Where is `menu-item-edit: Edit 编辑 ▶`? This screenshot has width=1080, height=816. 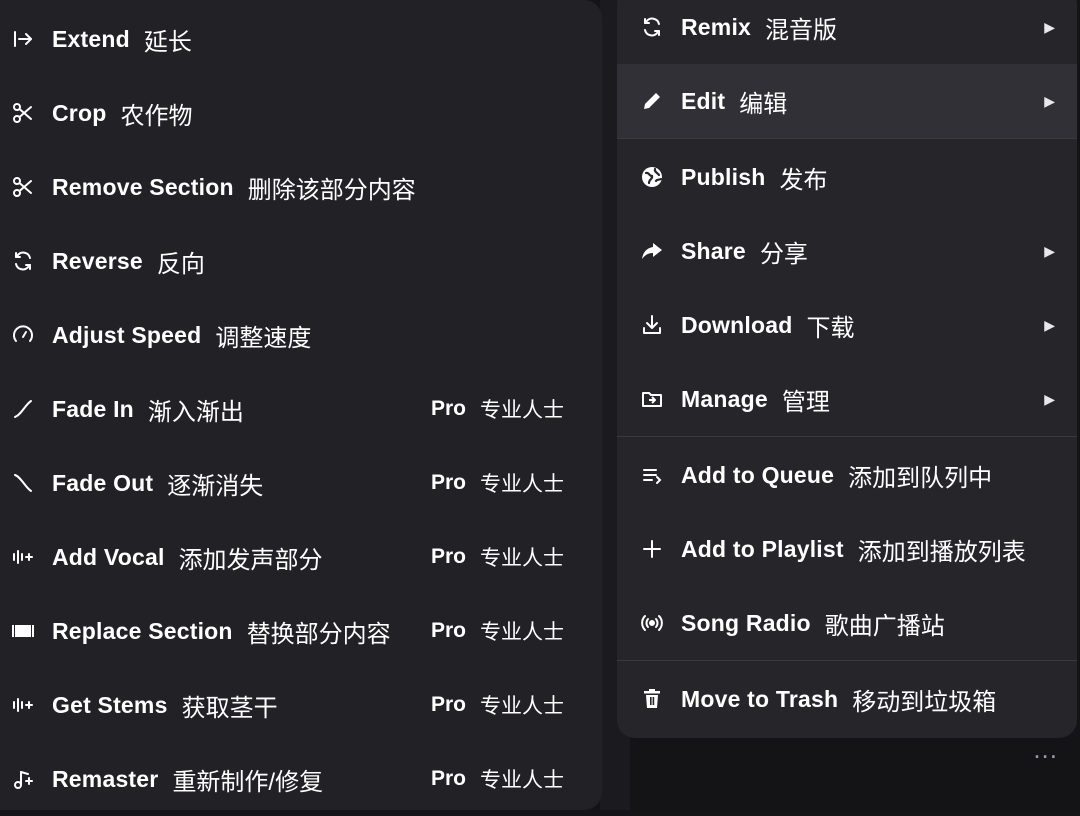
menu-item-edit: Edit 编辑 ▶ is located at coordinates (847, 101).